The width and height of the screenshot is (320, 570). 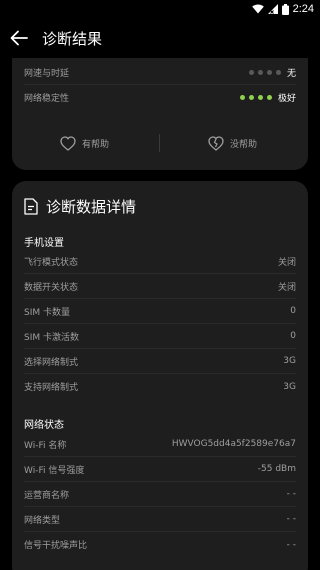 What do you see at coordinates (257, 9) in the screenshot?
I see `wifi-icon` at bounding box center [257, 9].